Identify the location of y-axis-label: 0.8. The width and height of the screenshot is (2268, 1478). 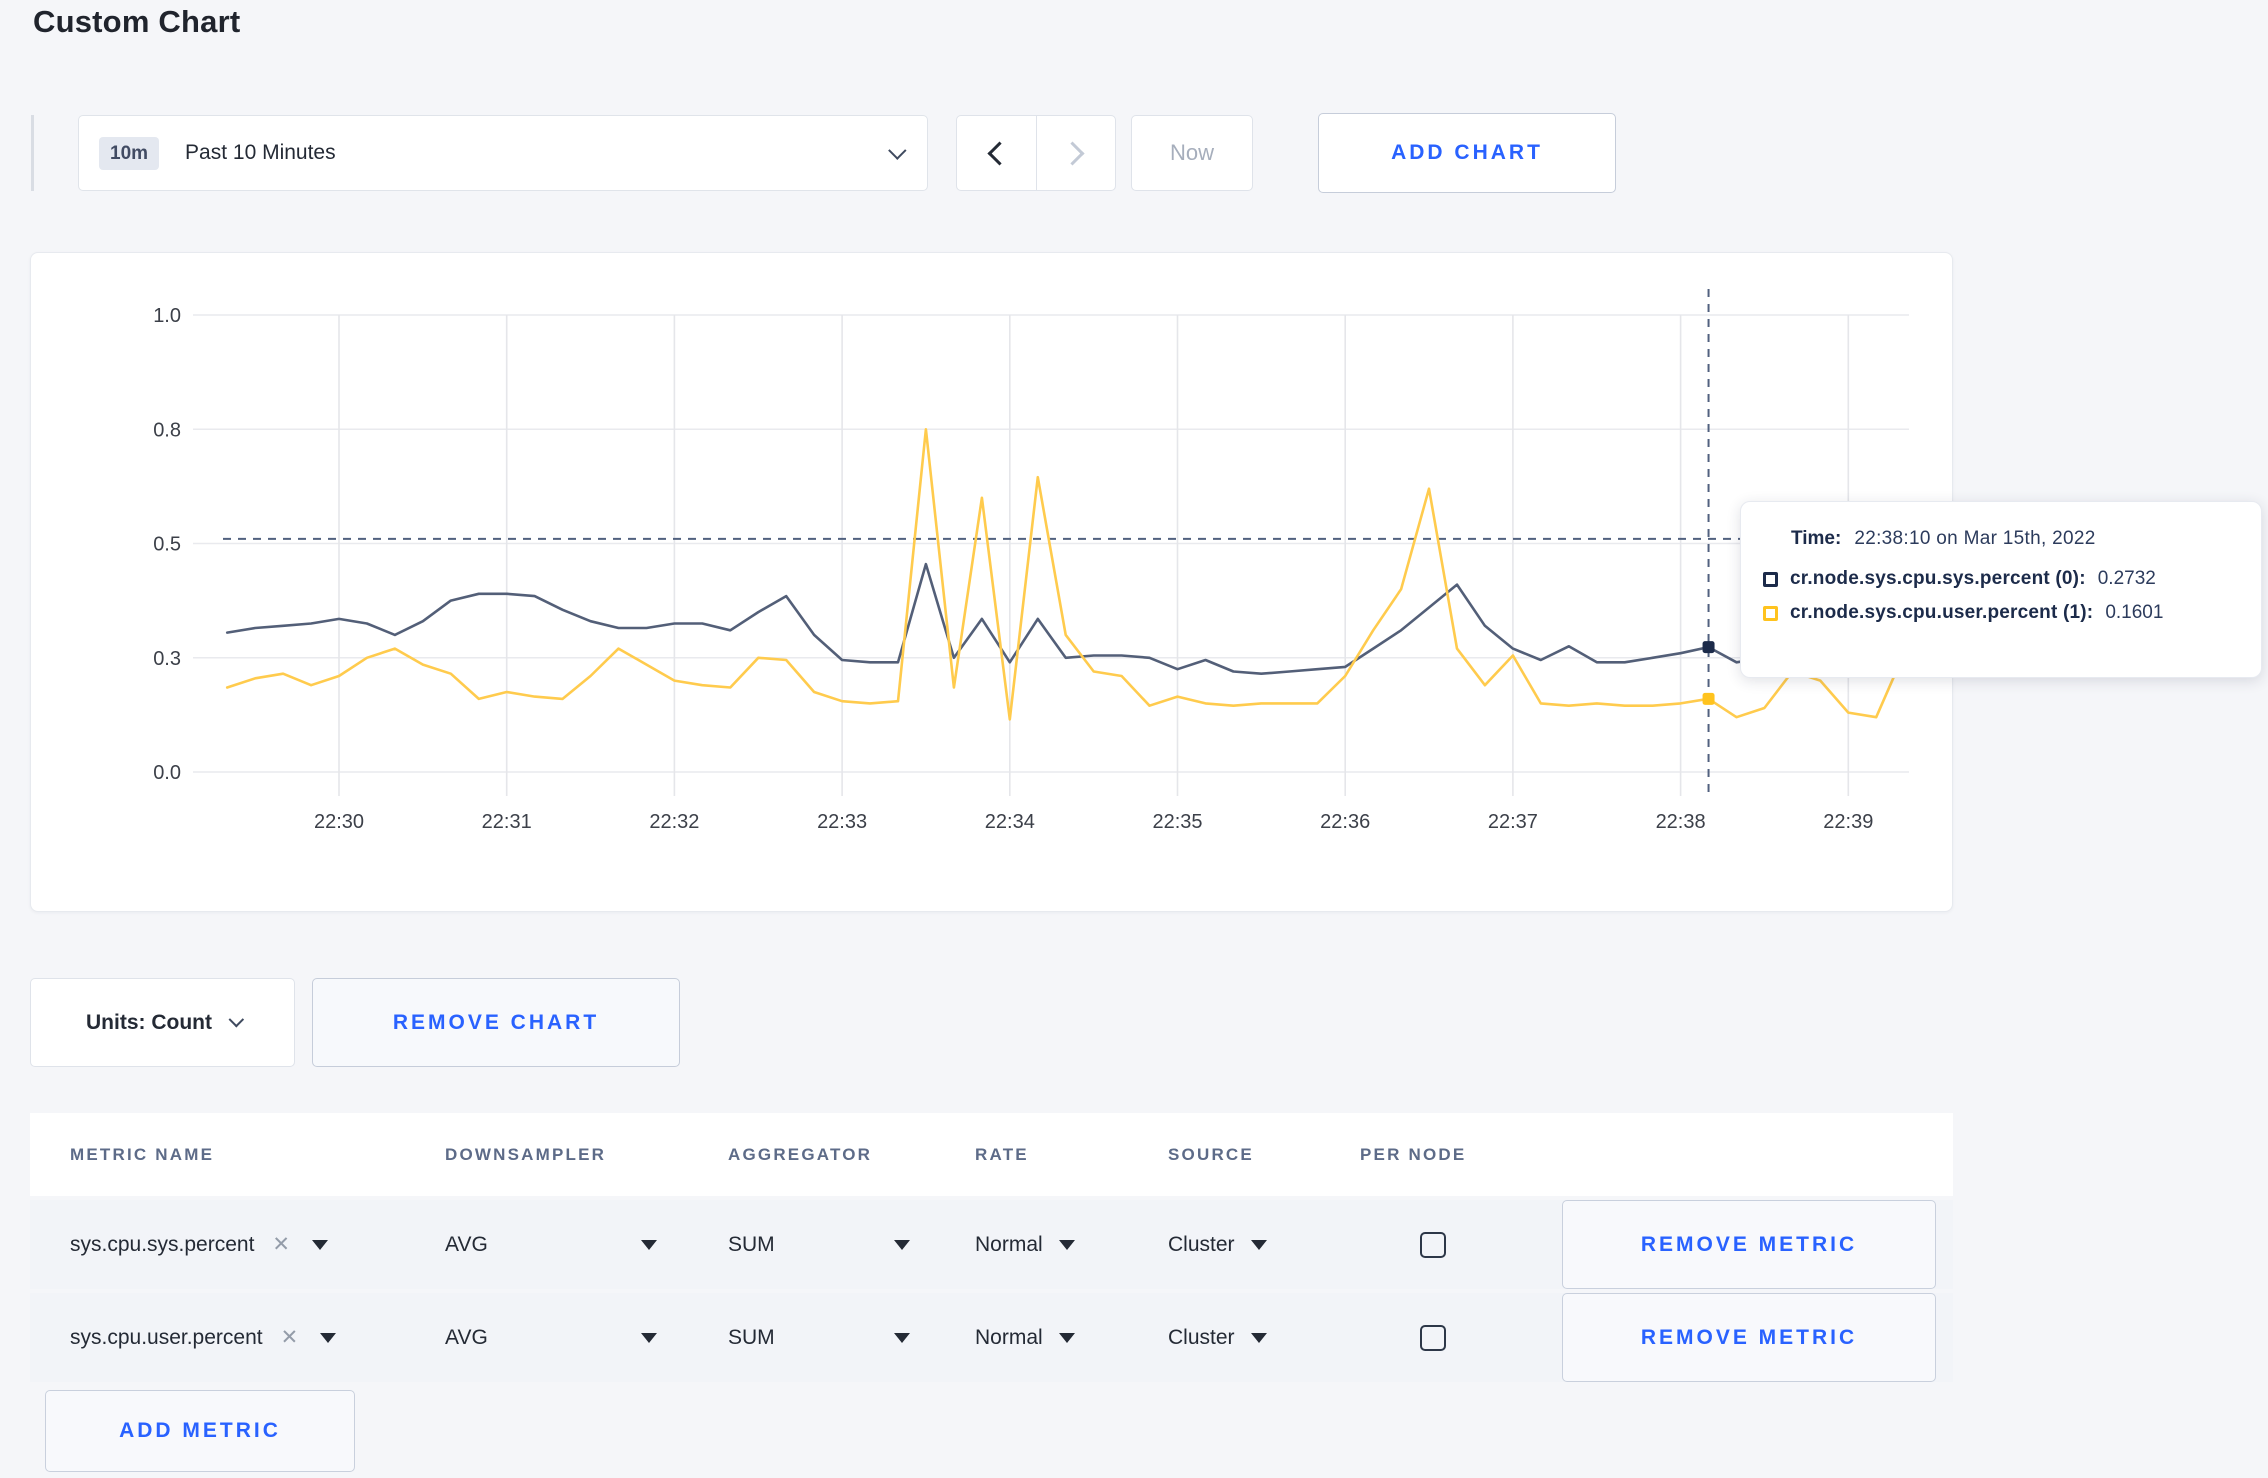
(167, 430).